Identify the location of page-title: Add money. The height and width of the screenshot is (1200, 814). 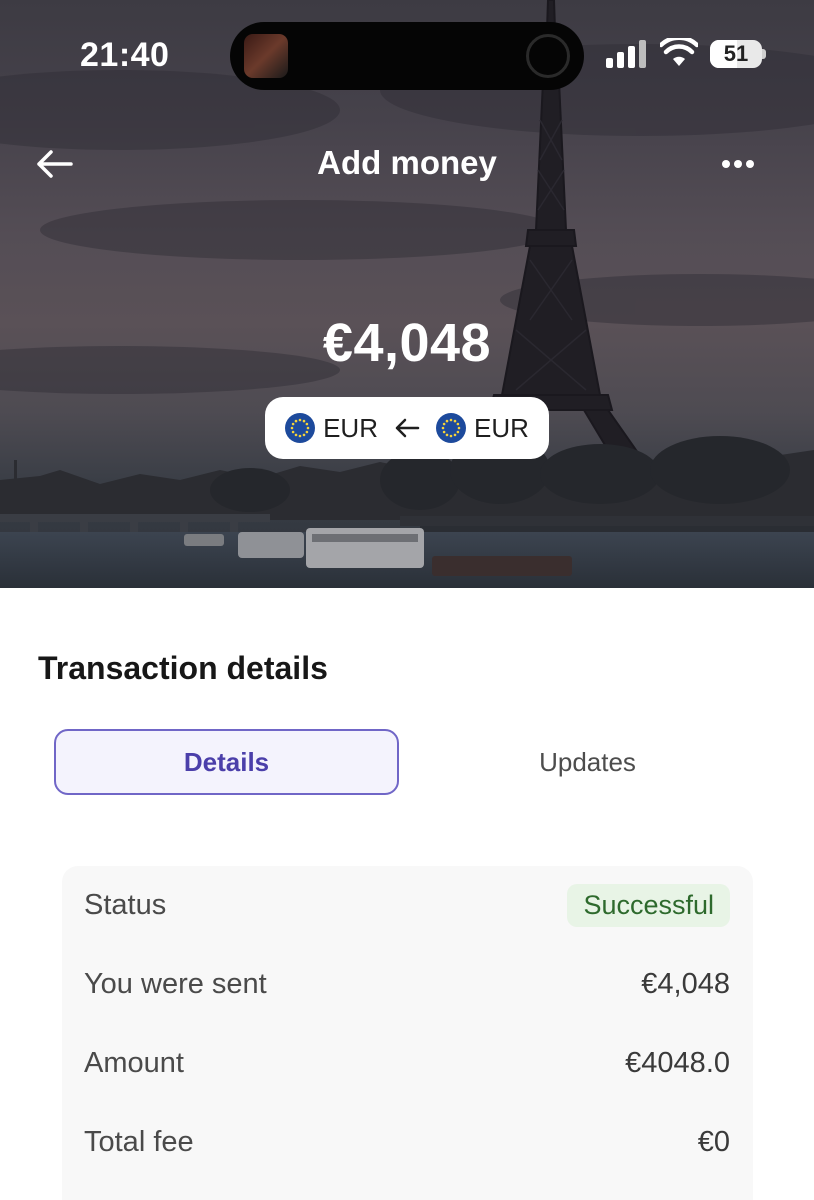
(407, 162).